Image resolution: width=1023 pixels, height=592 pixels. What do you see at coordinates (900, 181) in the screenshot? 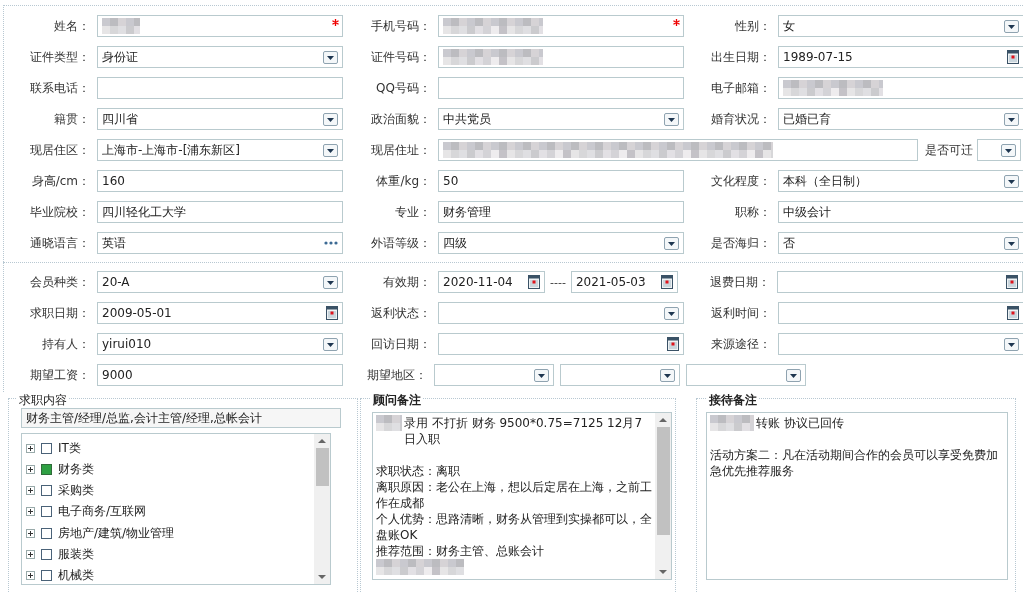
I see `select-field: 本科（全日制）` at bounding box center [900, 181].